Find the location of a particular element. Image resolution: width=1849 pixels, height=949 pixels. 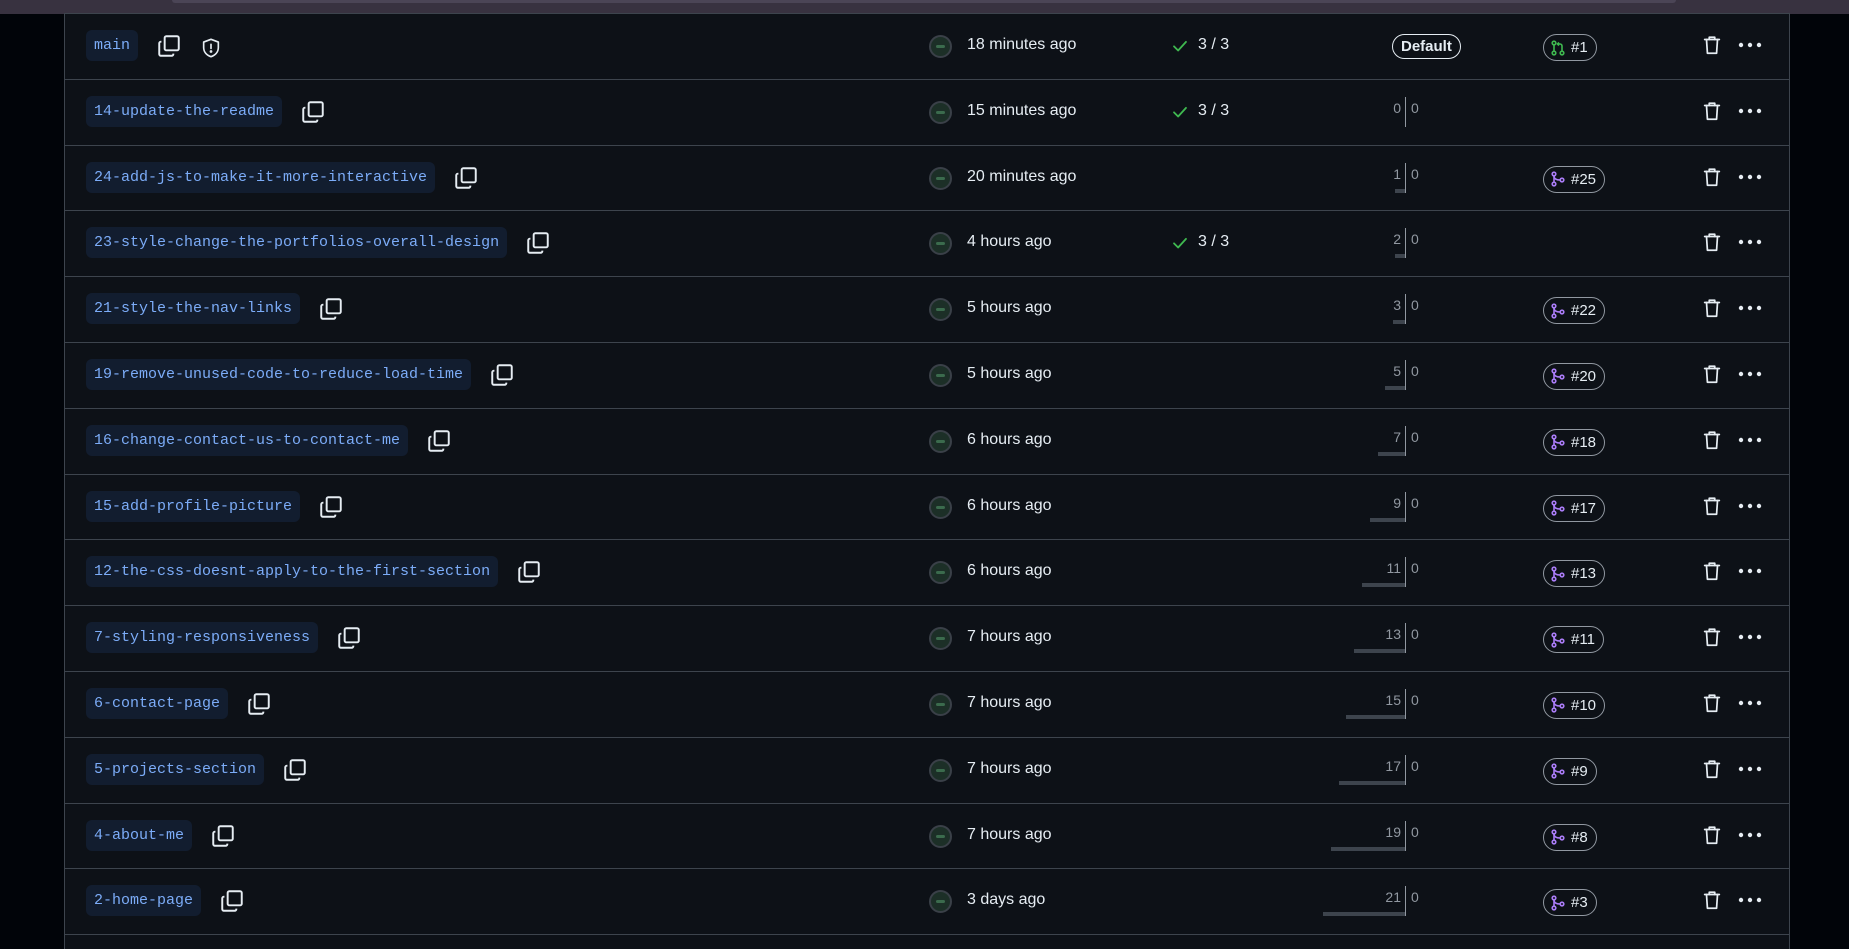

pull-request-badge: #8 is located at coordinates (1570, 837).